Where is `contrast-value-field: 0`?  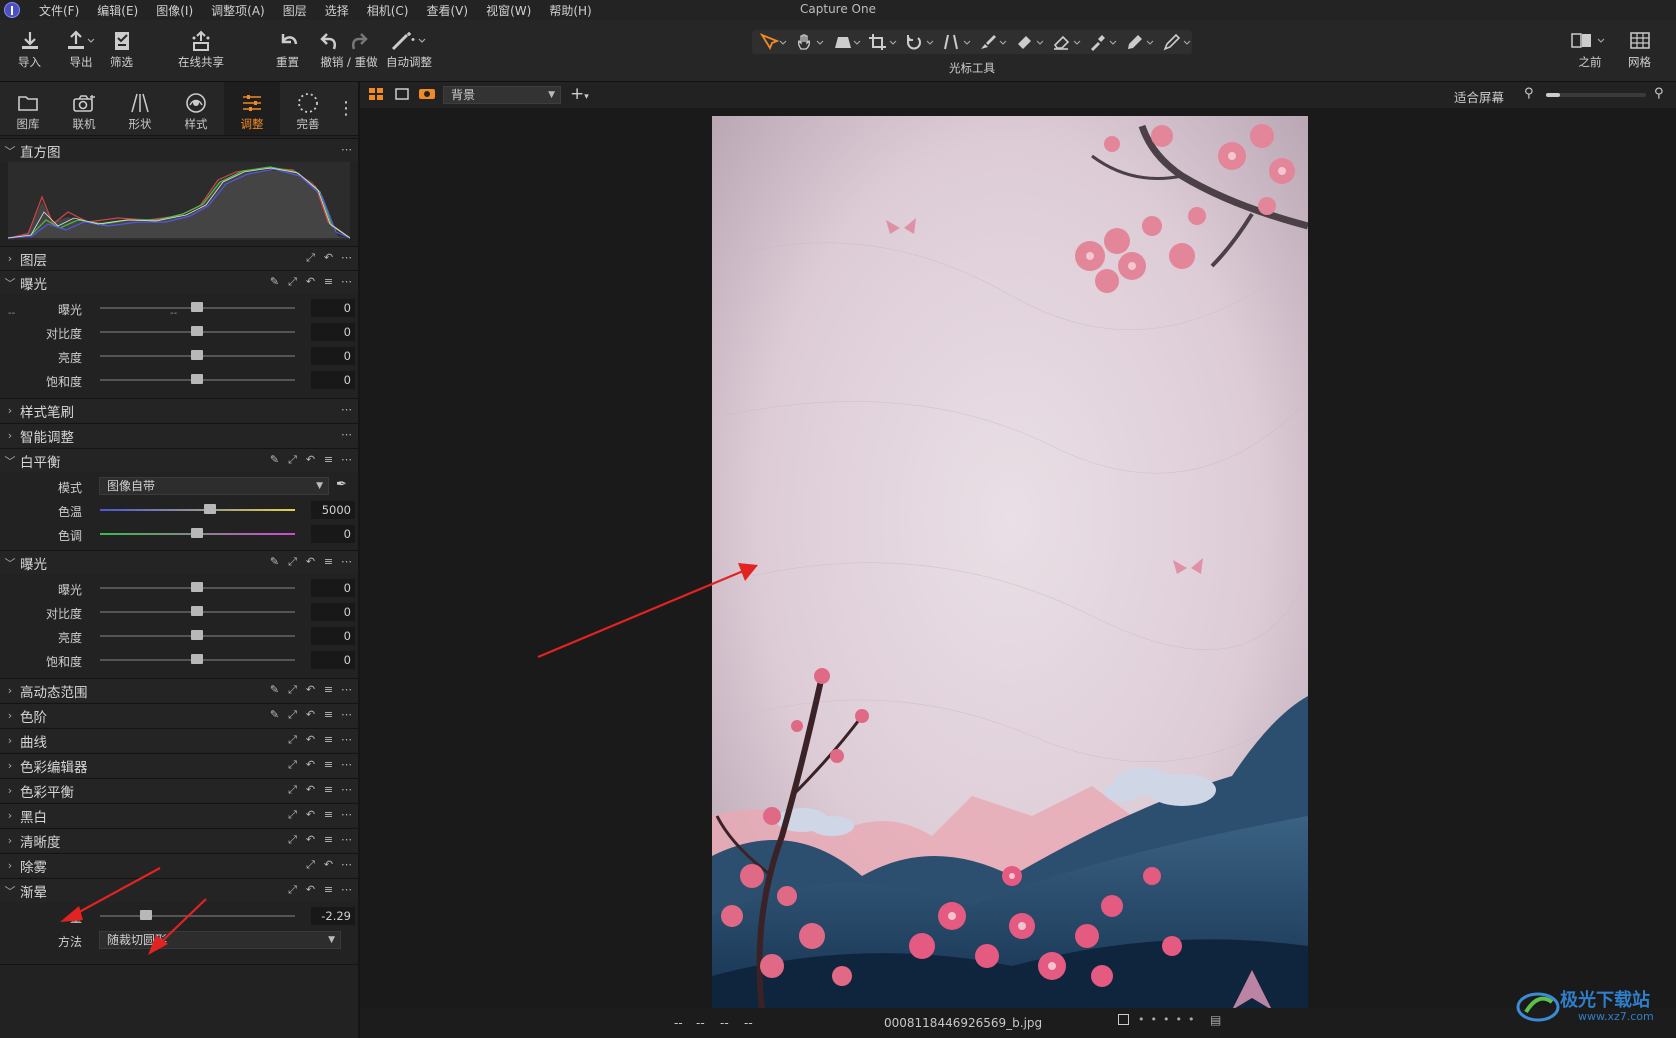
contrast-value-field: 0 is located at coordinates (333, 612).